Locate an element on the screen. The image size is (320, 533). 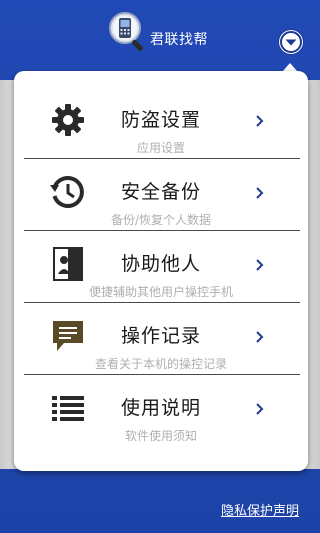
menu-toggle-button is located at coordinates (291, 42).